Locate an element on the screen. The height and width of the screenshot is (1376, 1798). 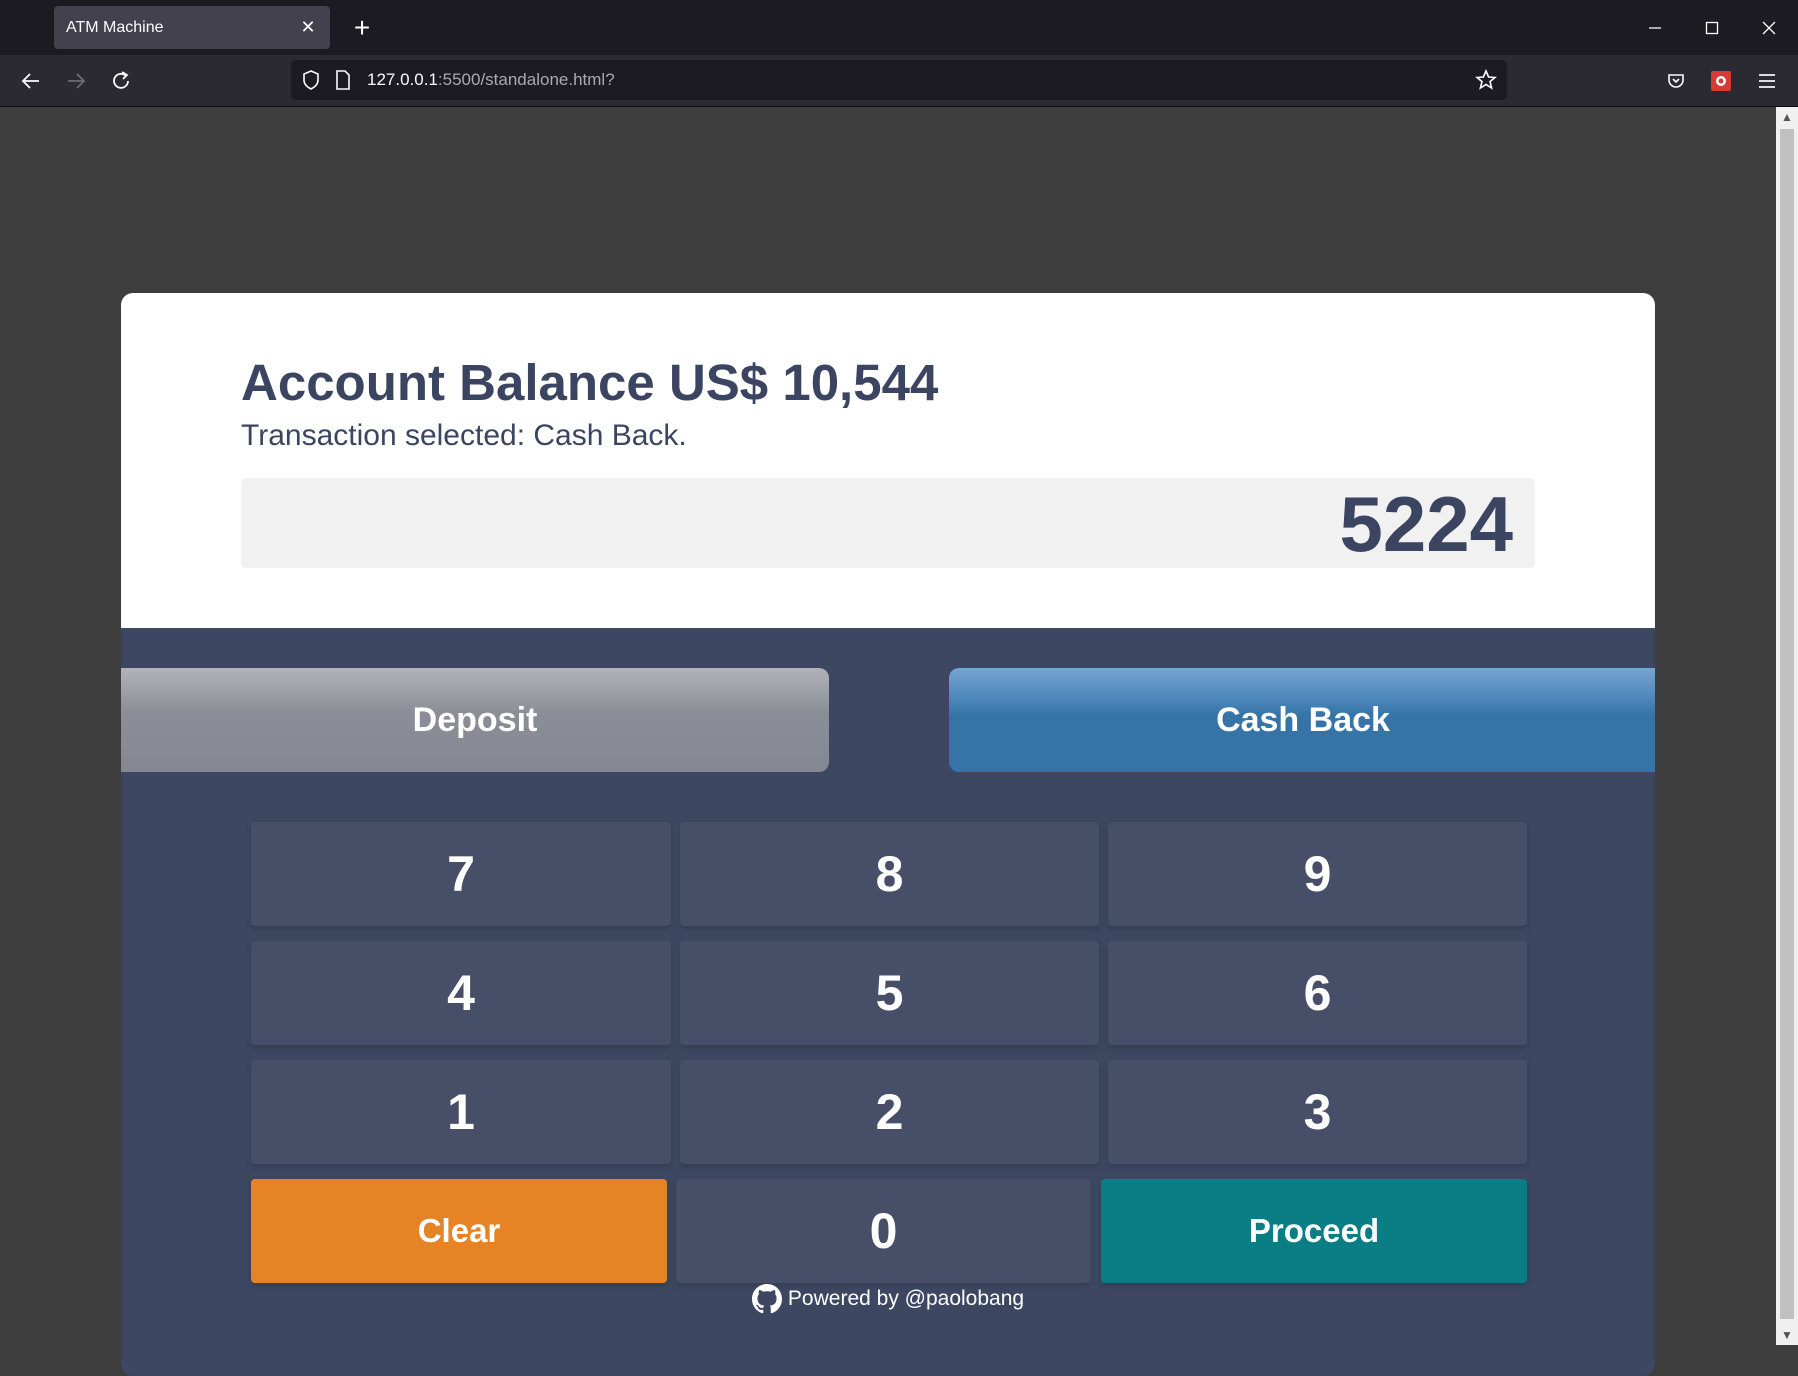
menu-hamburger-icon is located at coordinates (1767, 81).